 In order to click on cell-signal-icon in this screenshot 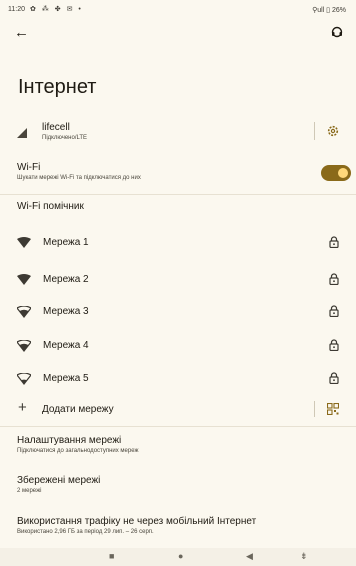, I will do `click(22, 133)`.